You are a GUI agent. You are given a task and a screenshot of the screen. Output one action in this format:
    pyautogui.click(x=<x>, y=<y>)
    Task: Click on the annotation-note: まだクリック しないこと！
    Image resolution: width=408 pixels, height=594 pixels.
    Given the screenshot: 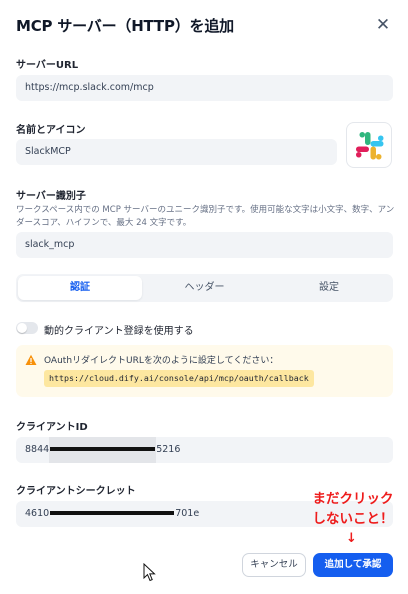 What is the action you would take?
    pyautogui.click(x=353, y=509)
    